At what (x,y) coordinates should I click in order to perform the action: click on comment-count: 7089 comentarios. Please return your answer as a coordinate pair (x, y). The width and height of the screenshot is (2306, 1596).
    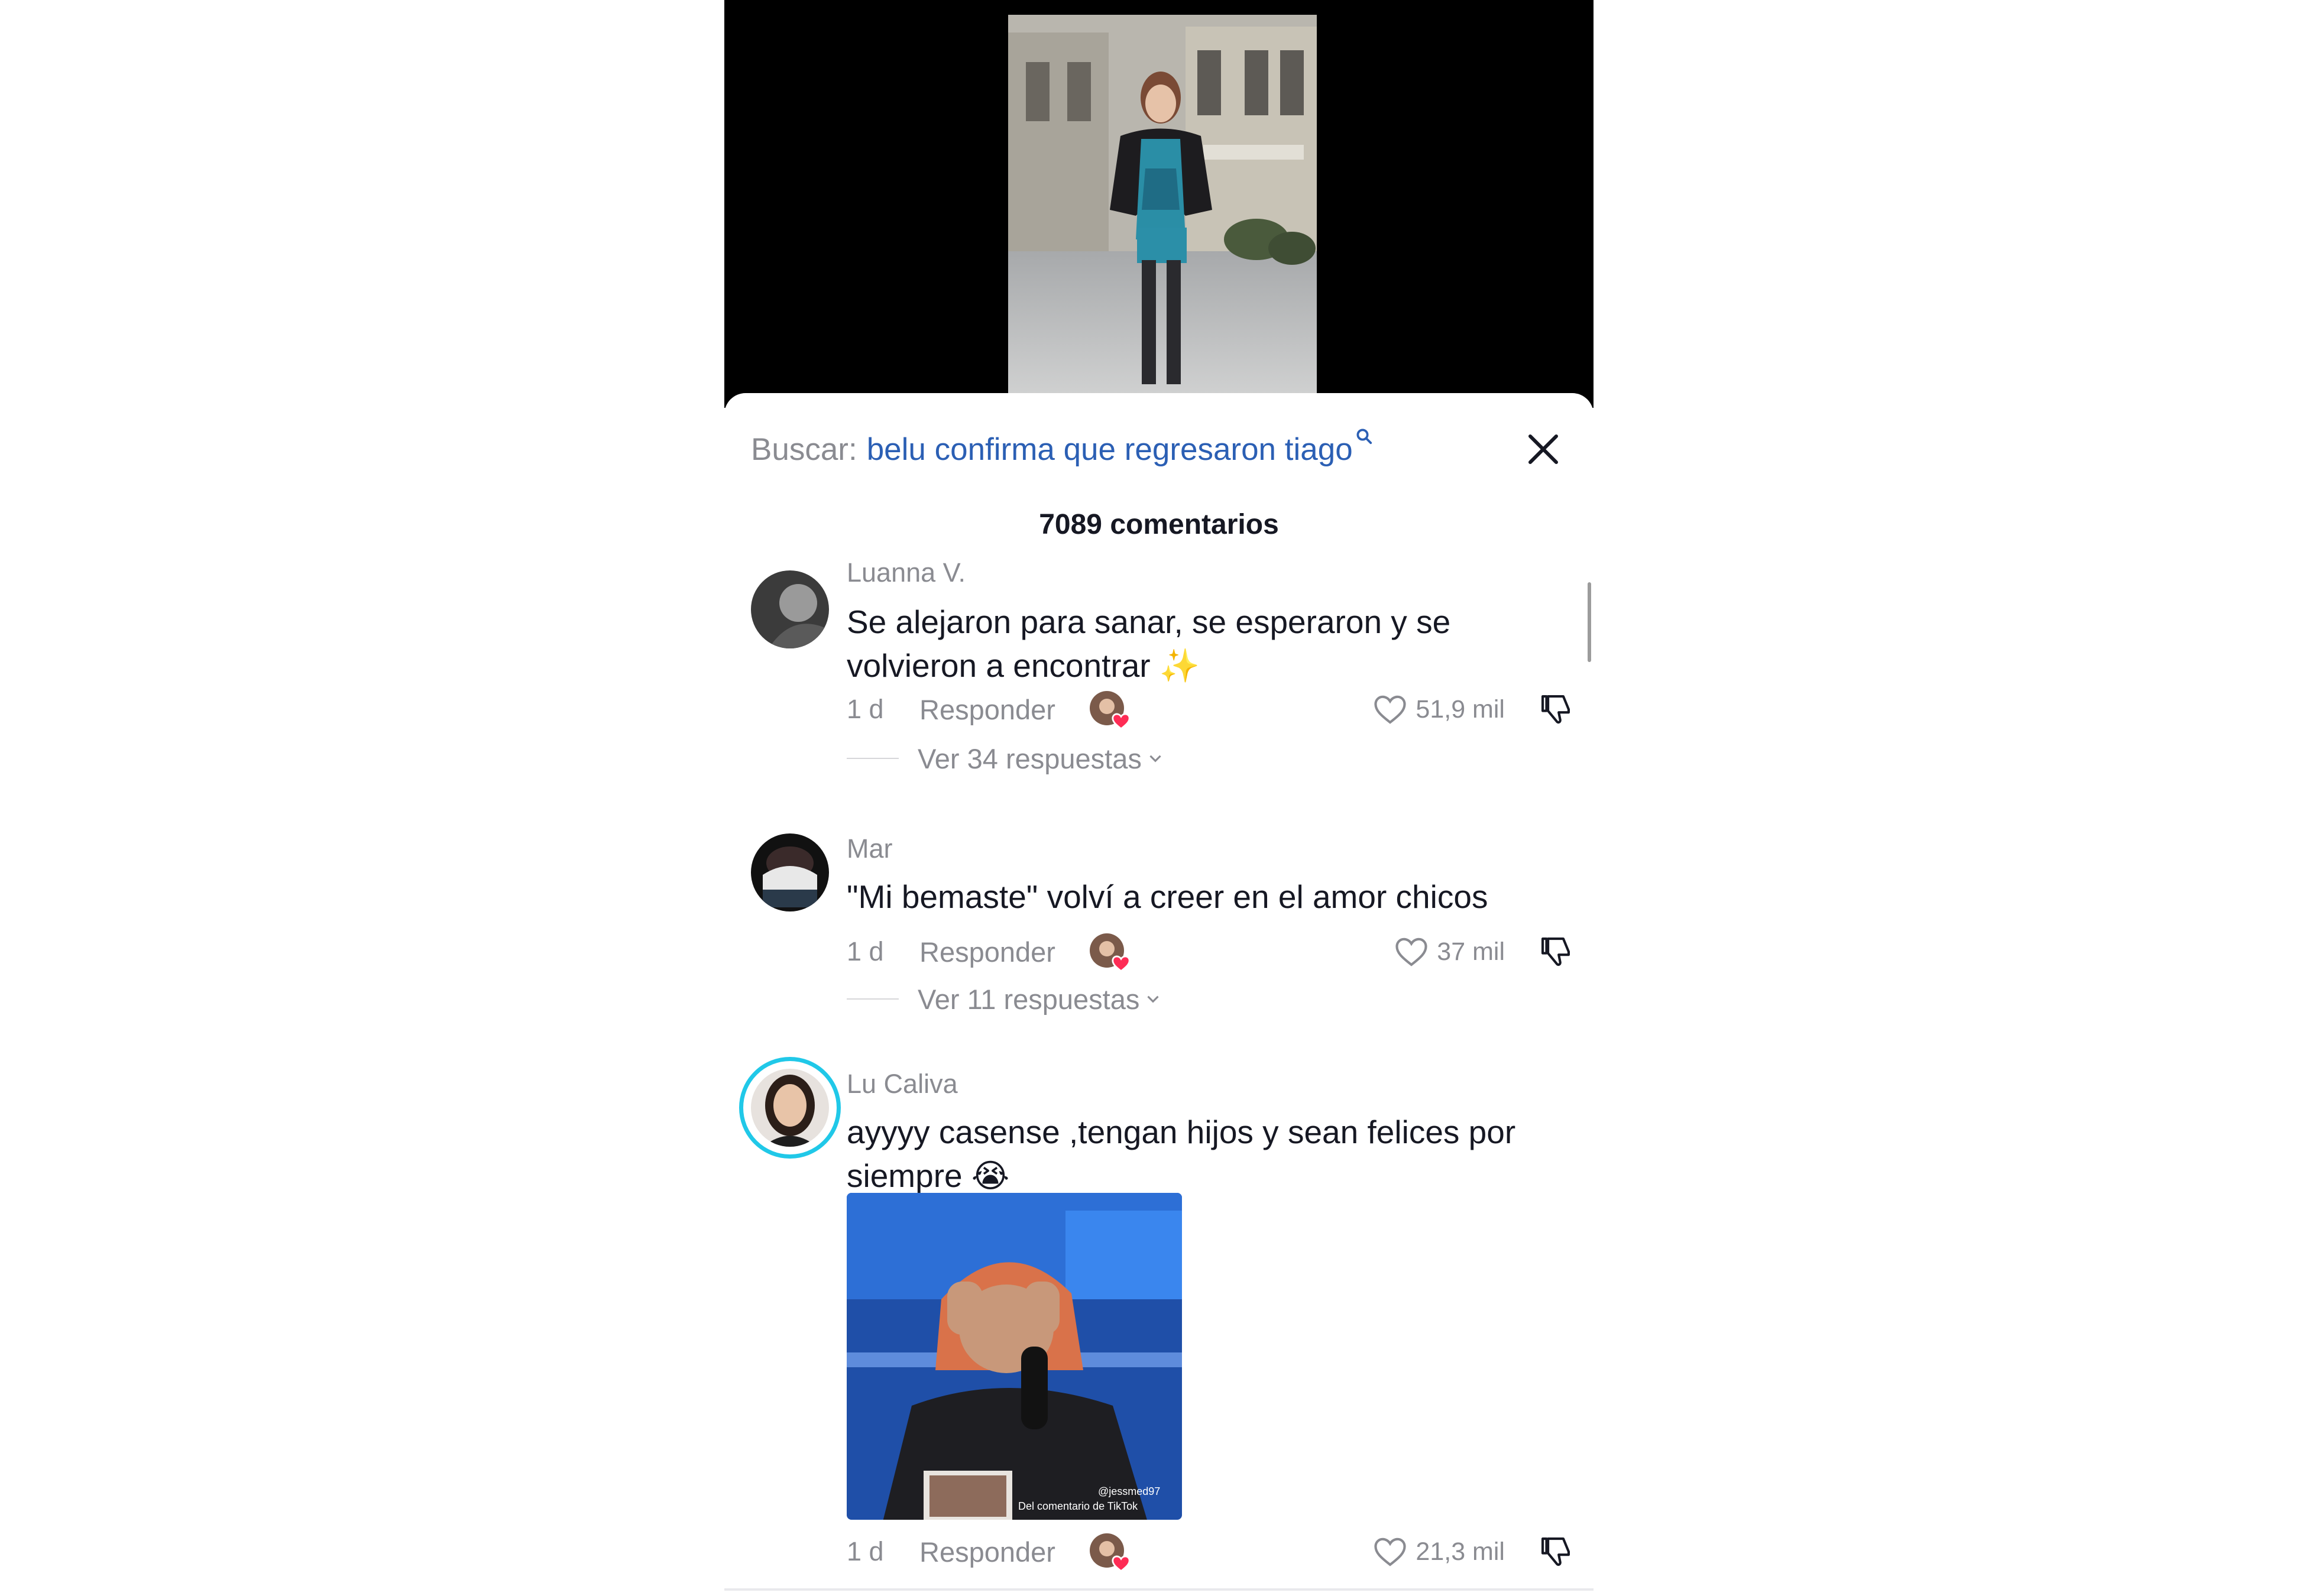
    Looking at the image, I should click on (1159, 524).